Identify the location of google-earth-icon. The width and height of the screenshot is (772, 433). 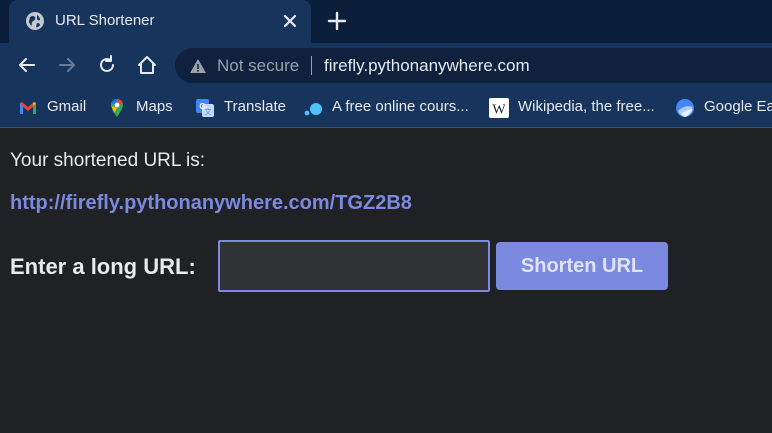
(685, 108).